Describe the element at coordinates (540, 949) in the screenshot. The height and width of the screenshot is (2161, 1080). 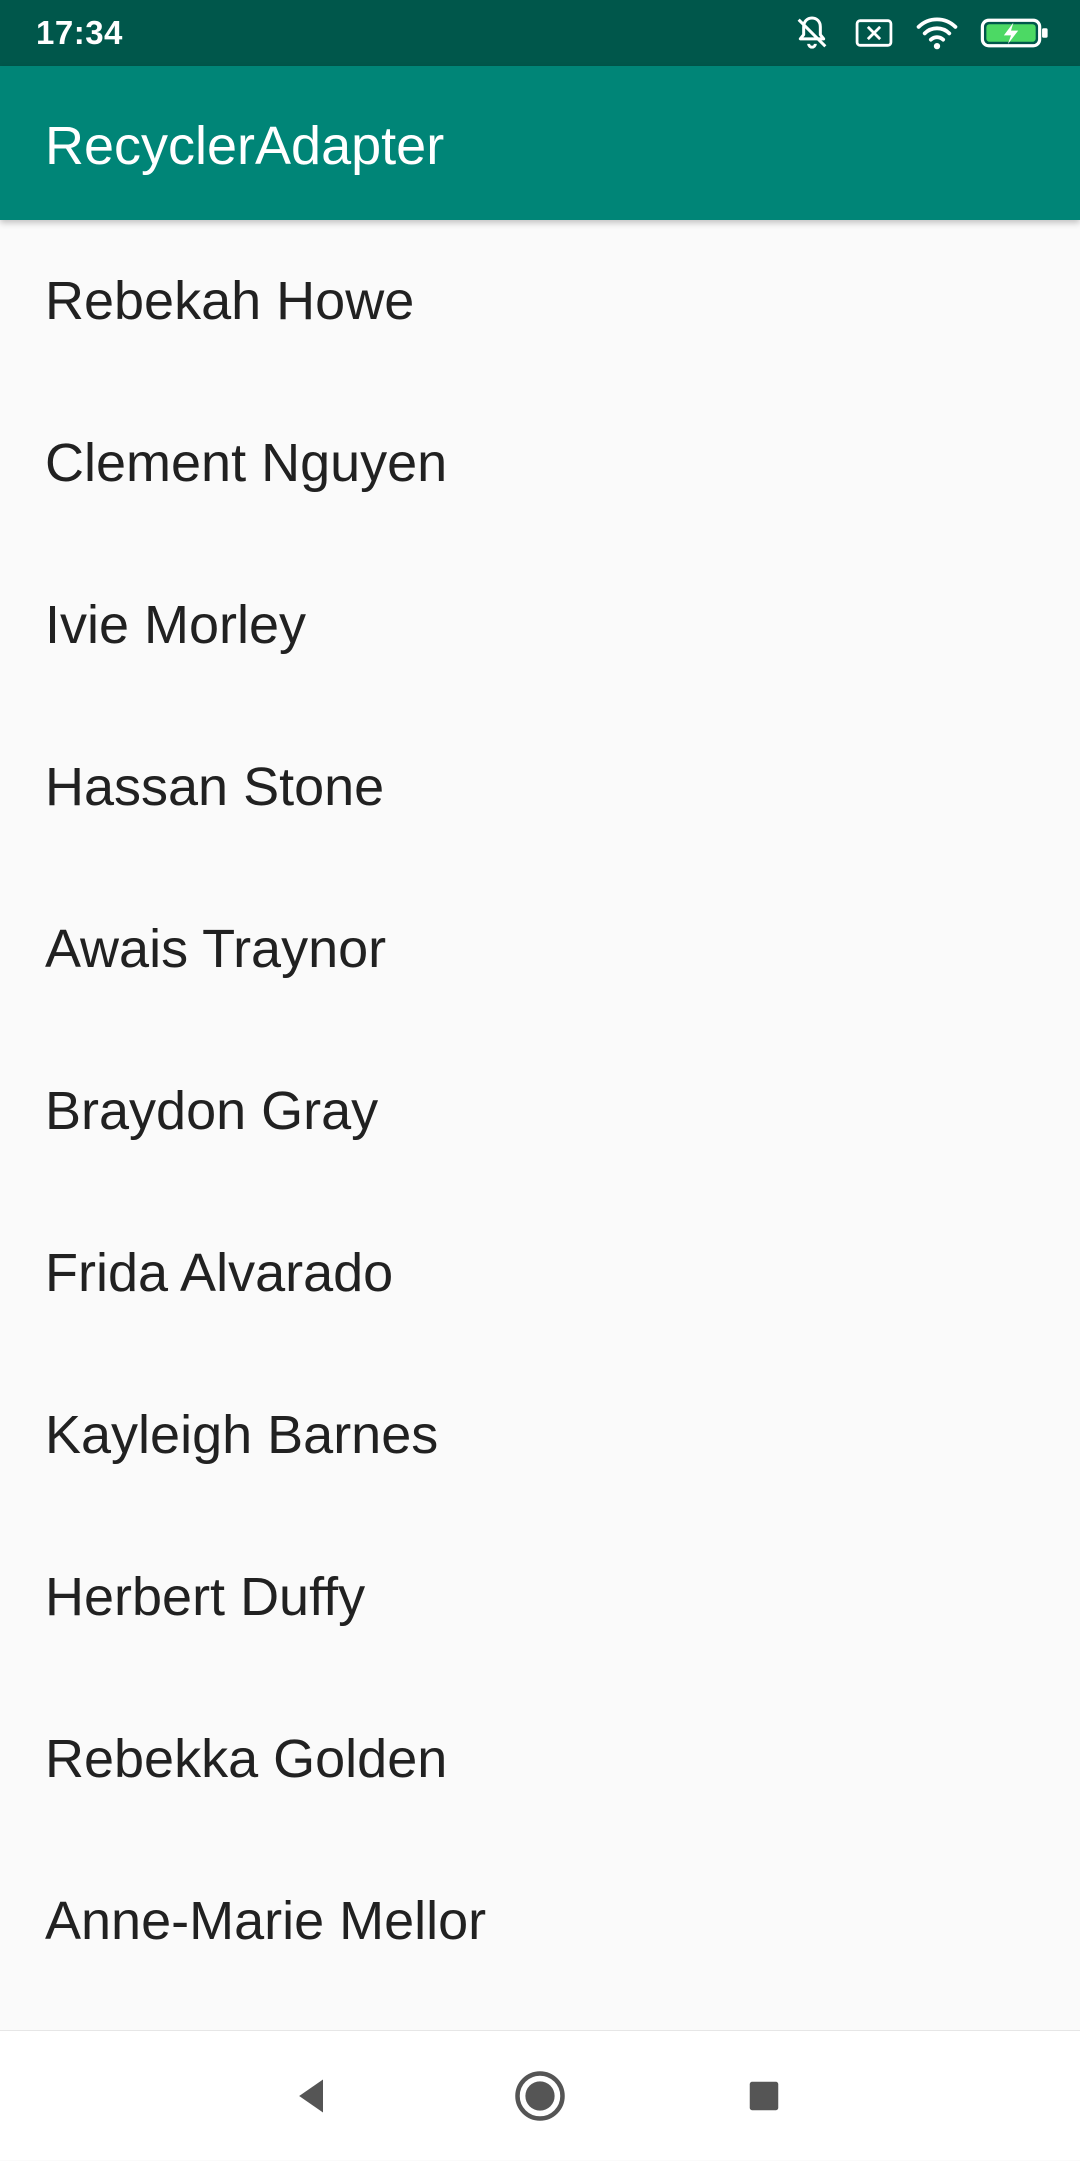
I see `list-item: Awais Traynor` at that location.